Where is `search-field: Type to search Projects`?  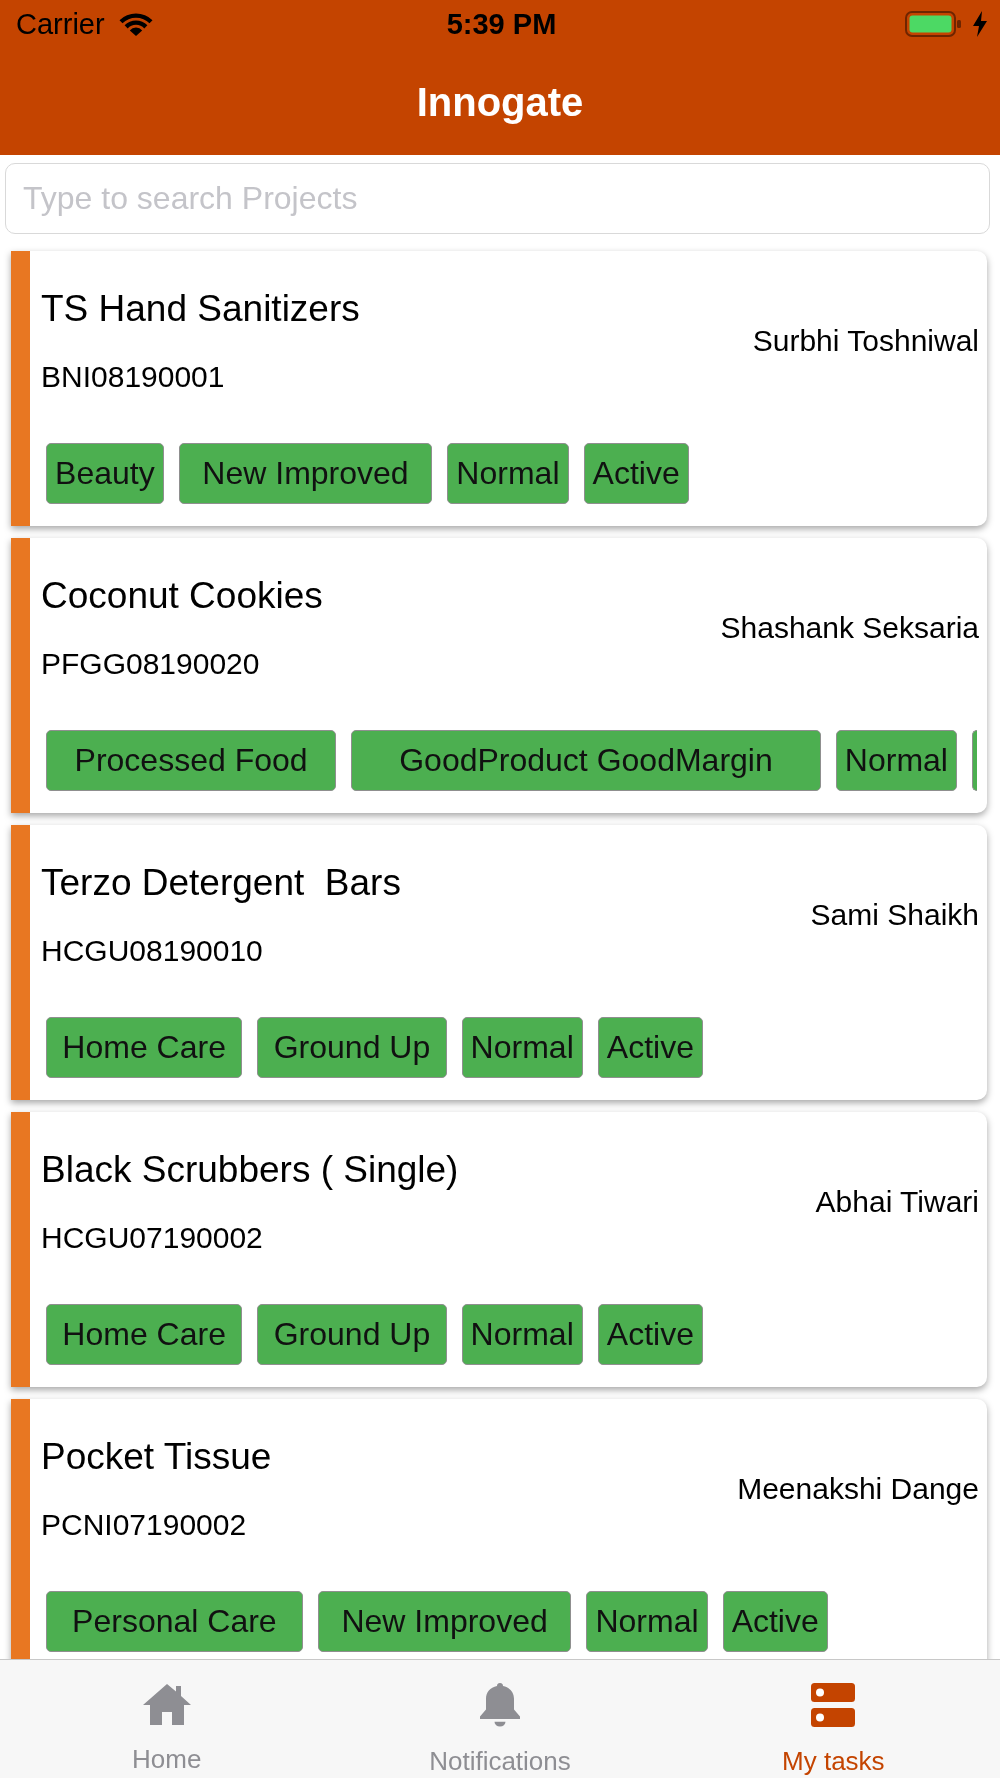 search-field: Type to search Projects is located at coordinates (497, 198).